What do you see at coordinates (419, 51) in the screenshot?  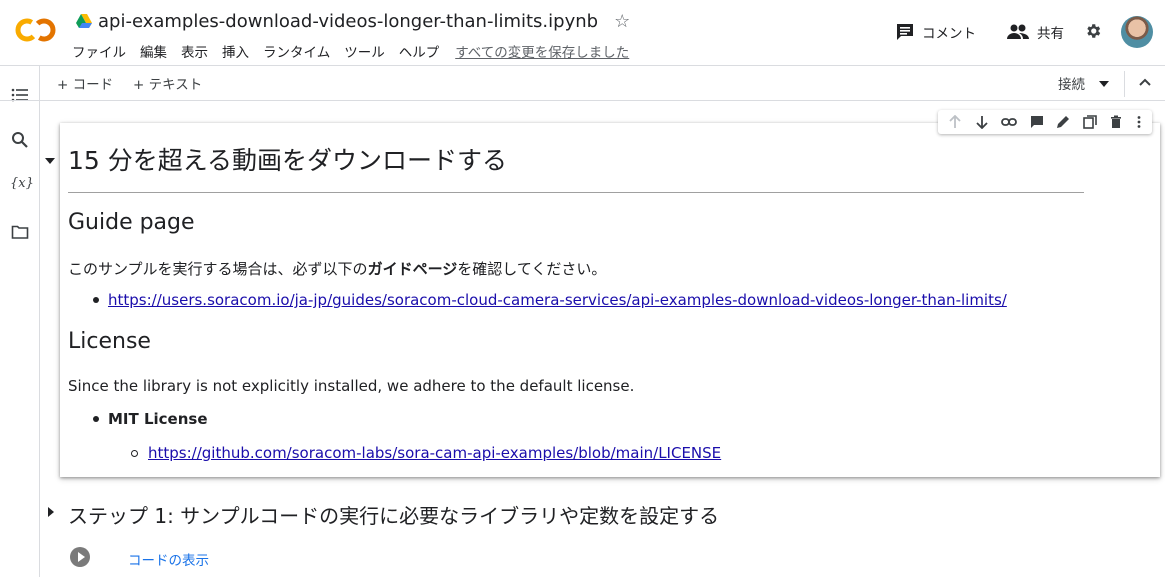 I see `menu-help: ヘルプ` at bounding box center [419, 51].